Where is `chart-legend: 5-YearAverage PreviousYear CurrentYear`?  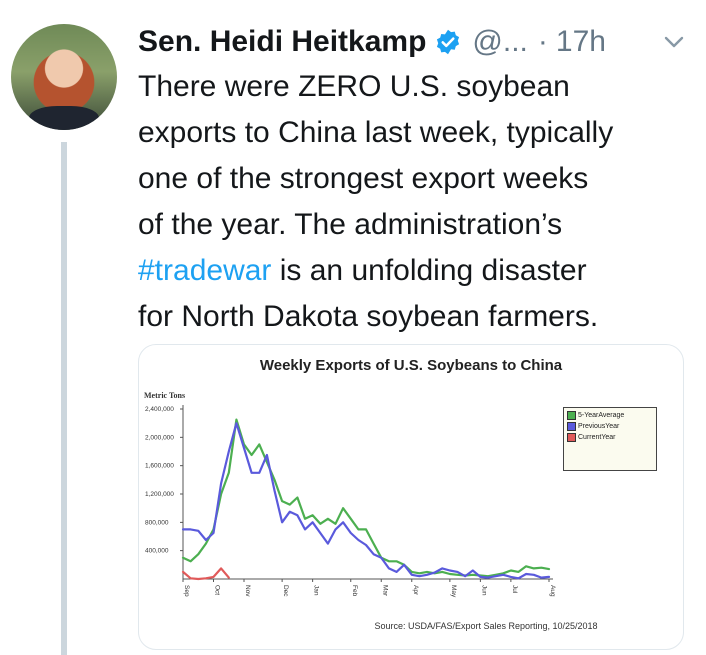
chart-legend: 5-YearAverage PreviousYear CurrentYear is located at coordinates (610, 439).